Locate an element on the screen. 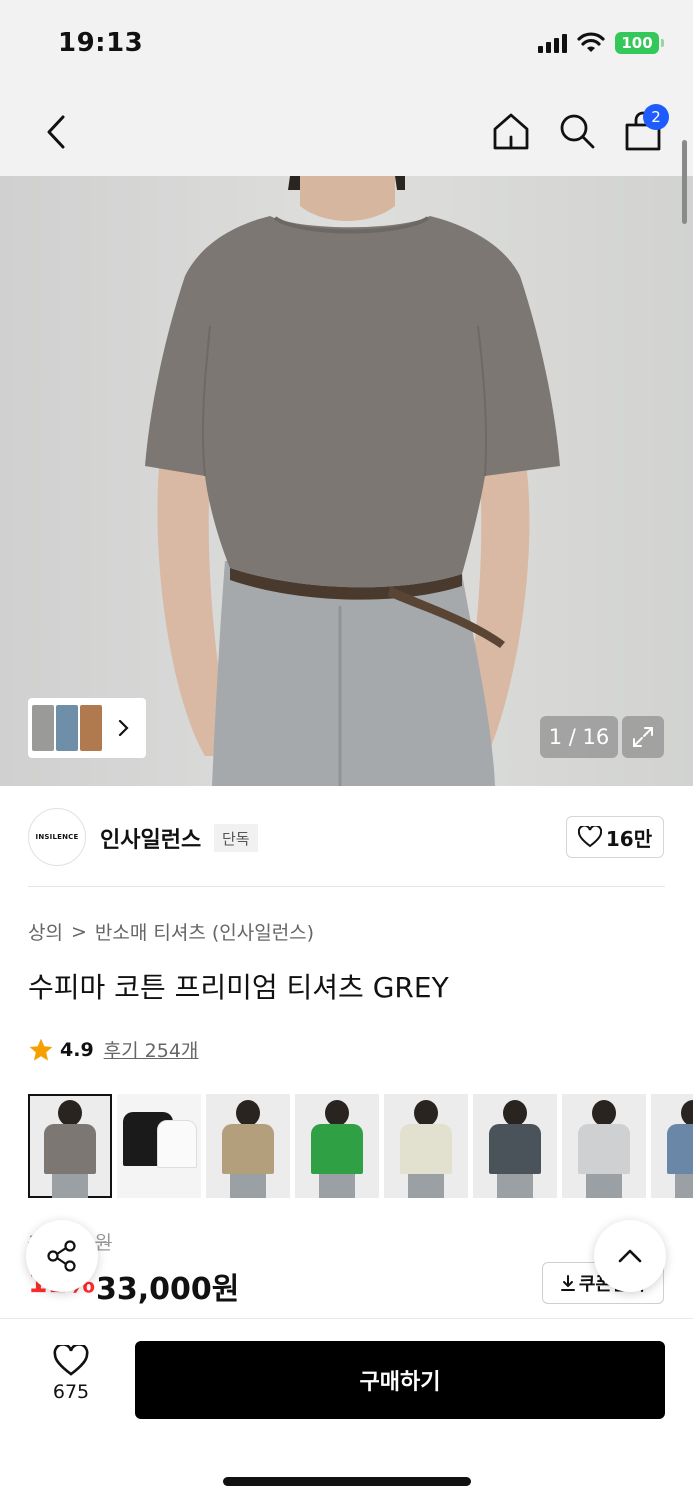 This screenshot has height=1500, width=693. expand-icon is located at coordinates (643, 737).